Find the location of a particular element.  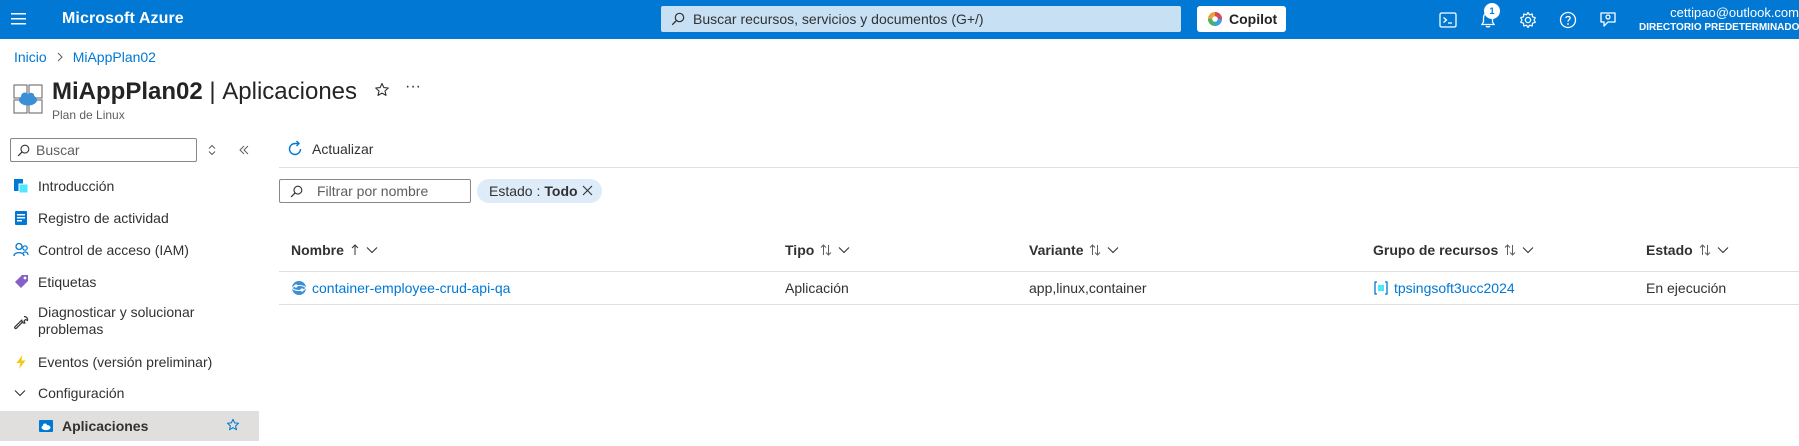

breadcrumb-resource: MiAppPlan02 is located at coordinates (114, 57).